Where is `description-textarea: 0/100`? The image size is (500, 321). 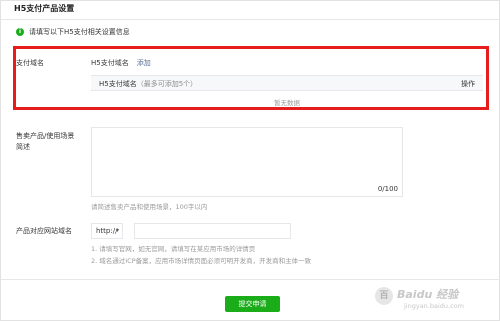
description-textarea: 0/100 is located at coordinates (247, 162).